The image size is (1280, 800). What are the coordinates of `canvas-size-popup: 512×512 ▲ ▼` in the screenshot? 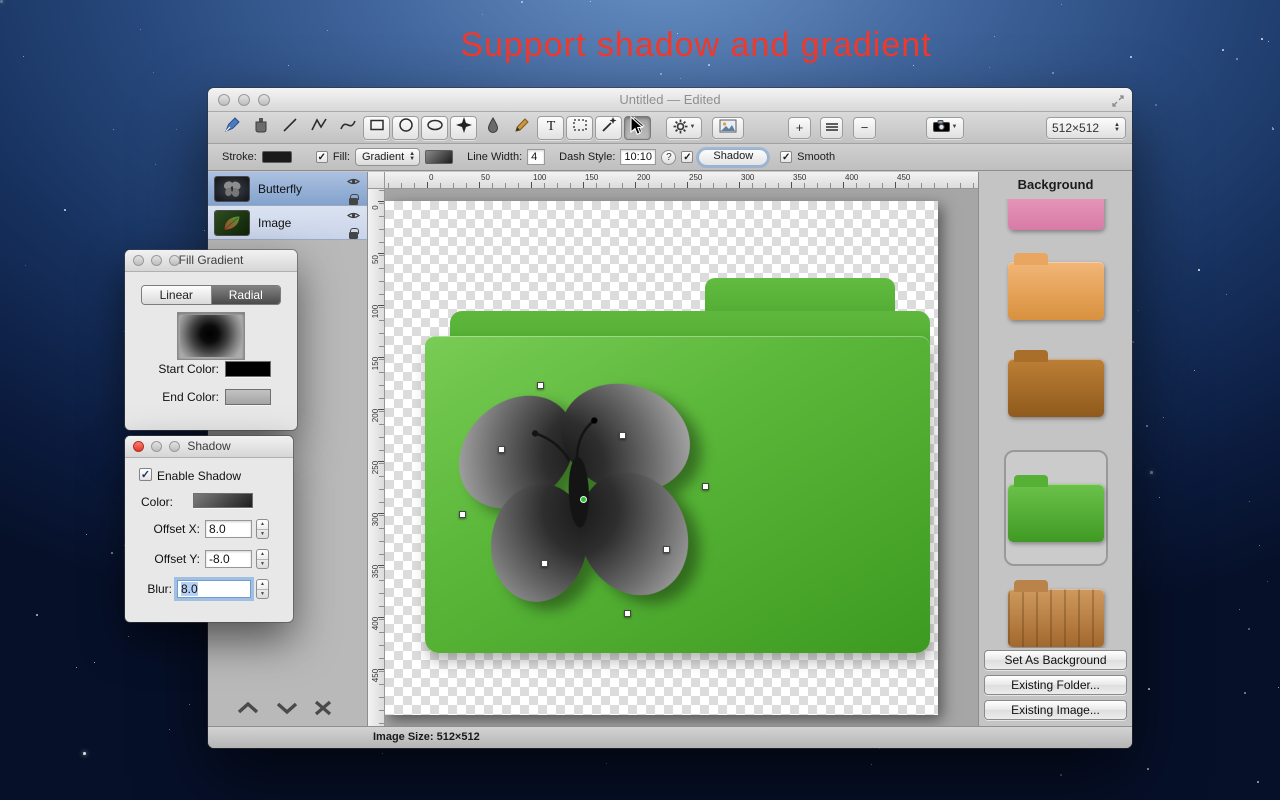 It's located at (1086, 127).